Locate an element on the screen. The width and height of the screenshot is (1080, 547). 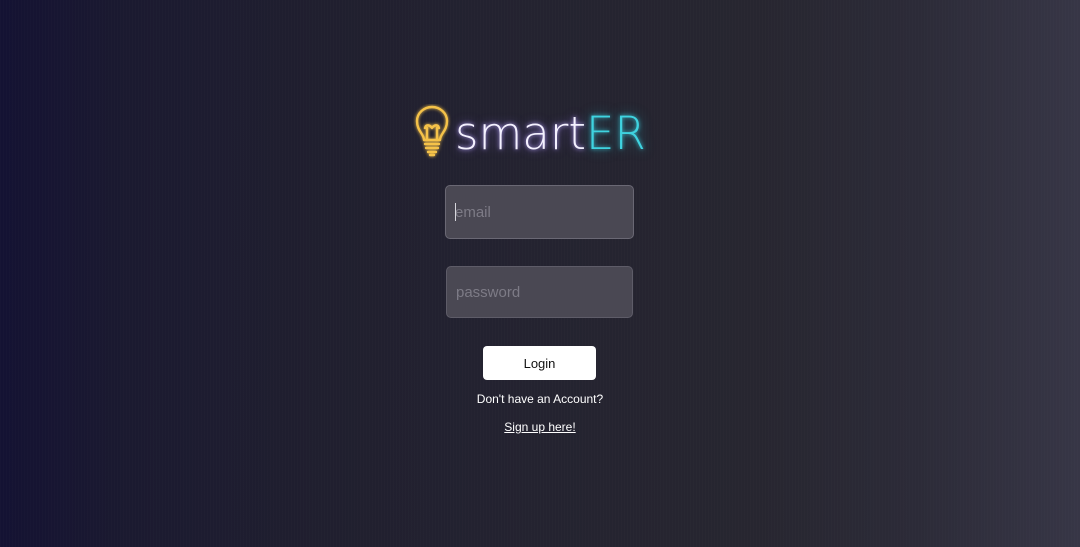
logo-wordmark-smart: smart is located at coordinates (521, 133).